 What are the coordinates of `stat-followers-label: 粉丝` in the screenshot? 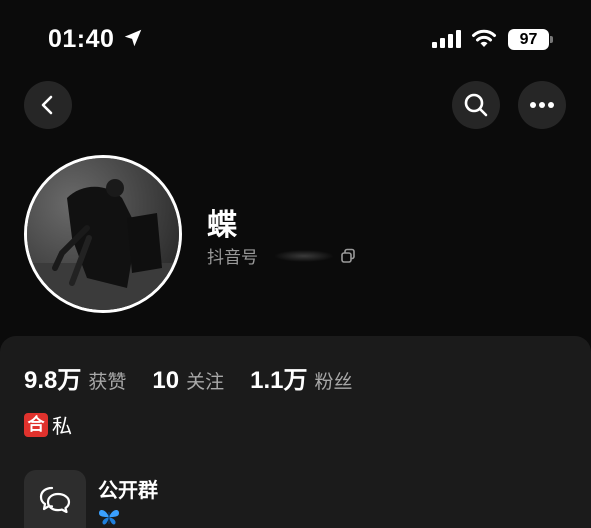 It's located at (333, 382).